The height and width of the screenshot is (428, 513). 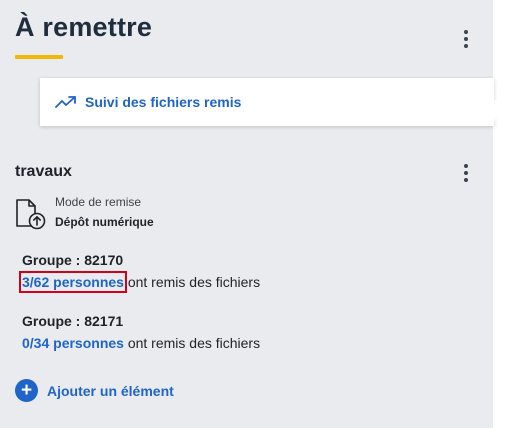 What do you see at coordinates (163, 102) in the screenshot?
I see `tracking-link: Suivi des fichiers remis` at bounding box center [163, 102].